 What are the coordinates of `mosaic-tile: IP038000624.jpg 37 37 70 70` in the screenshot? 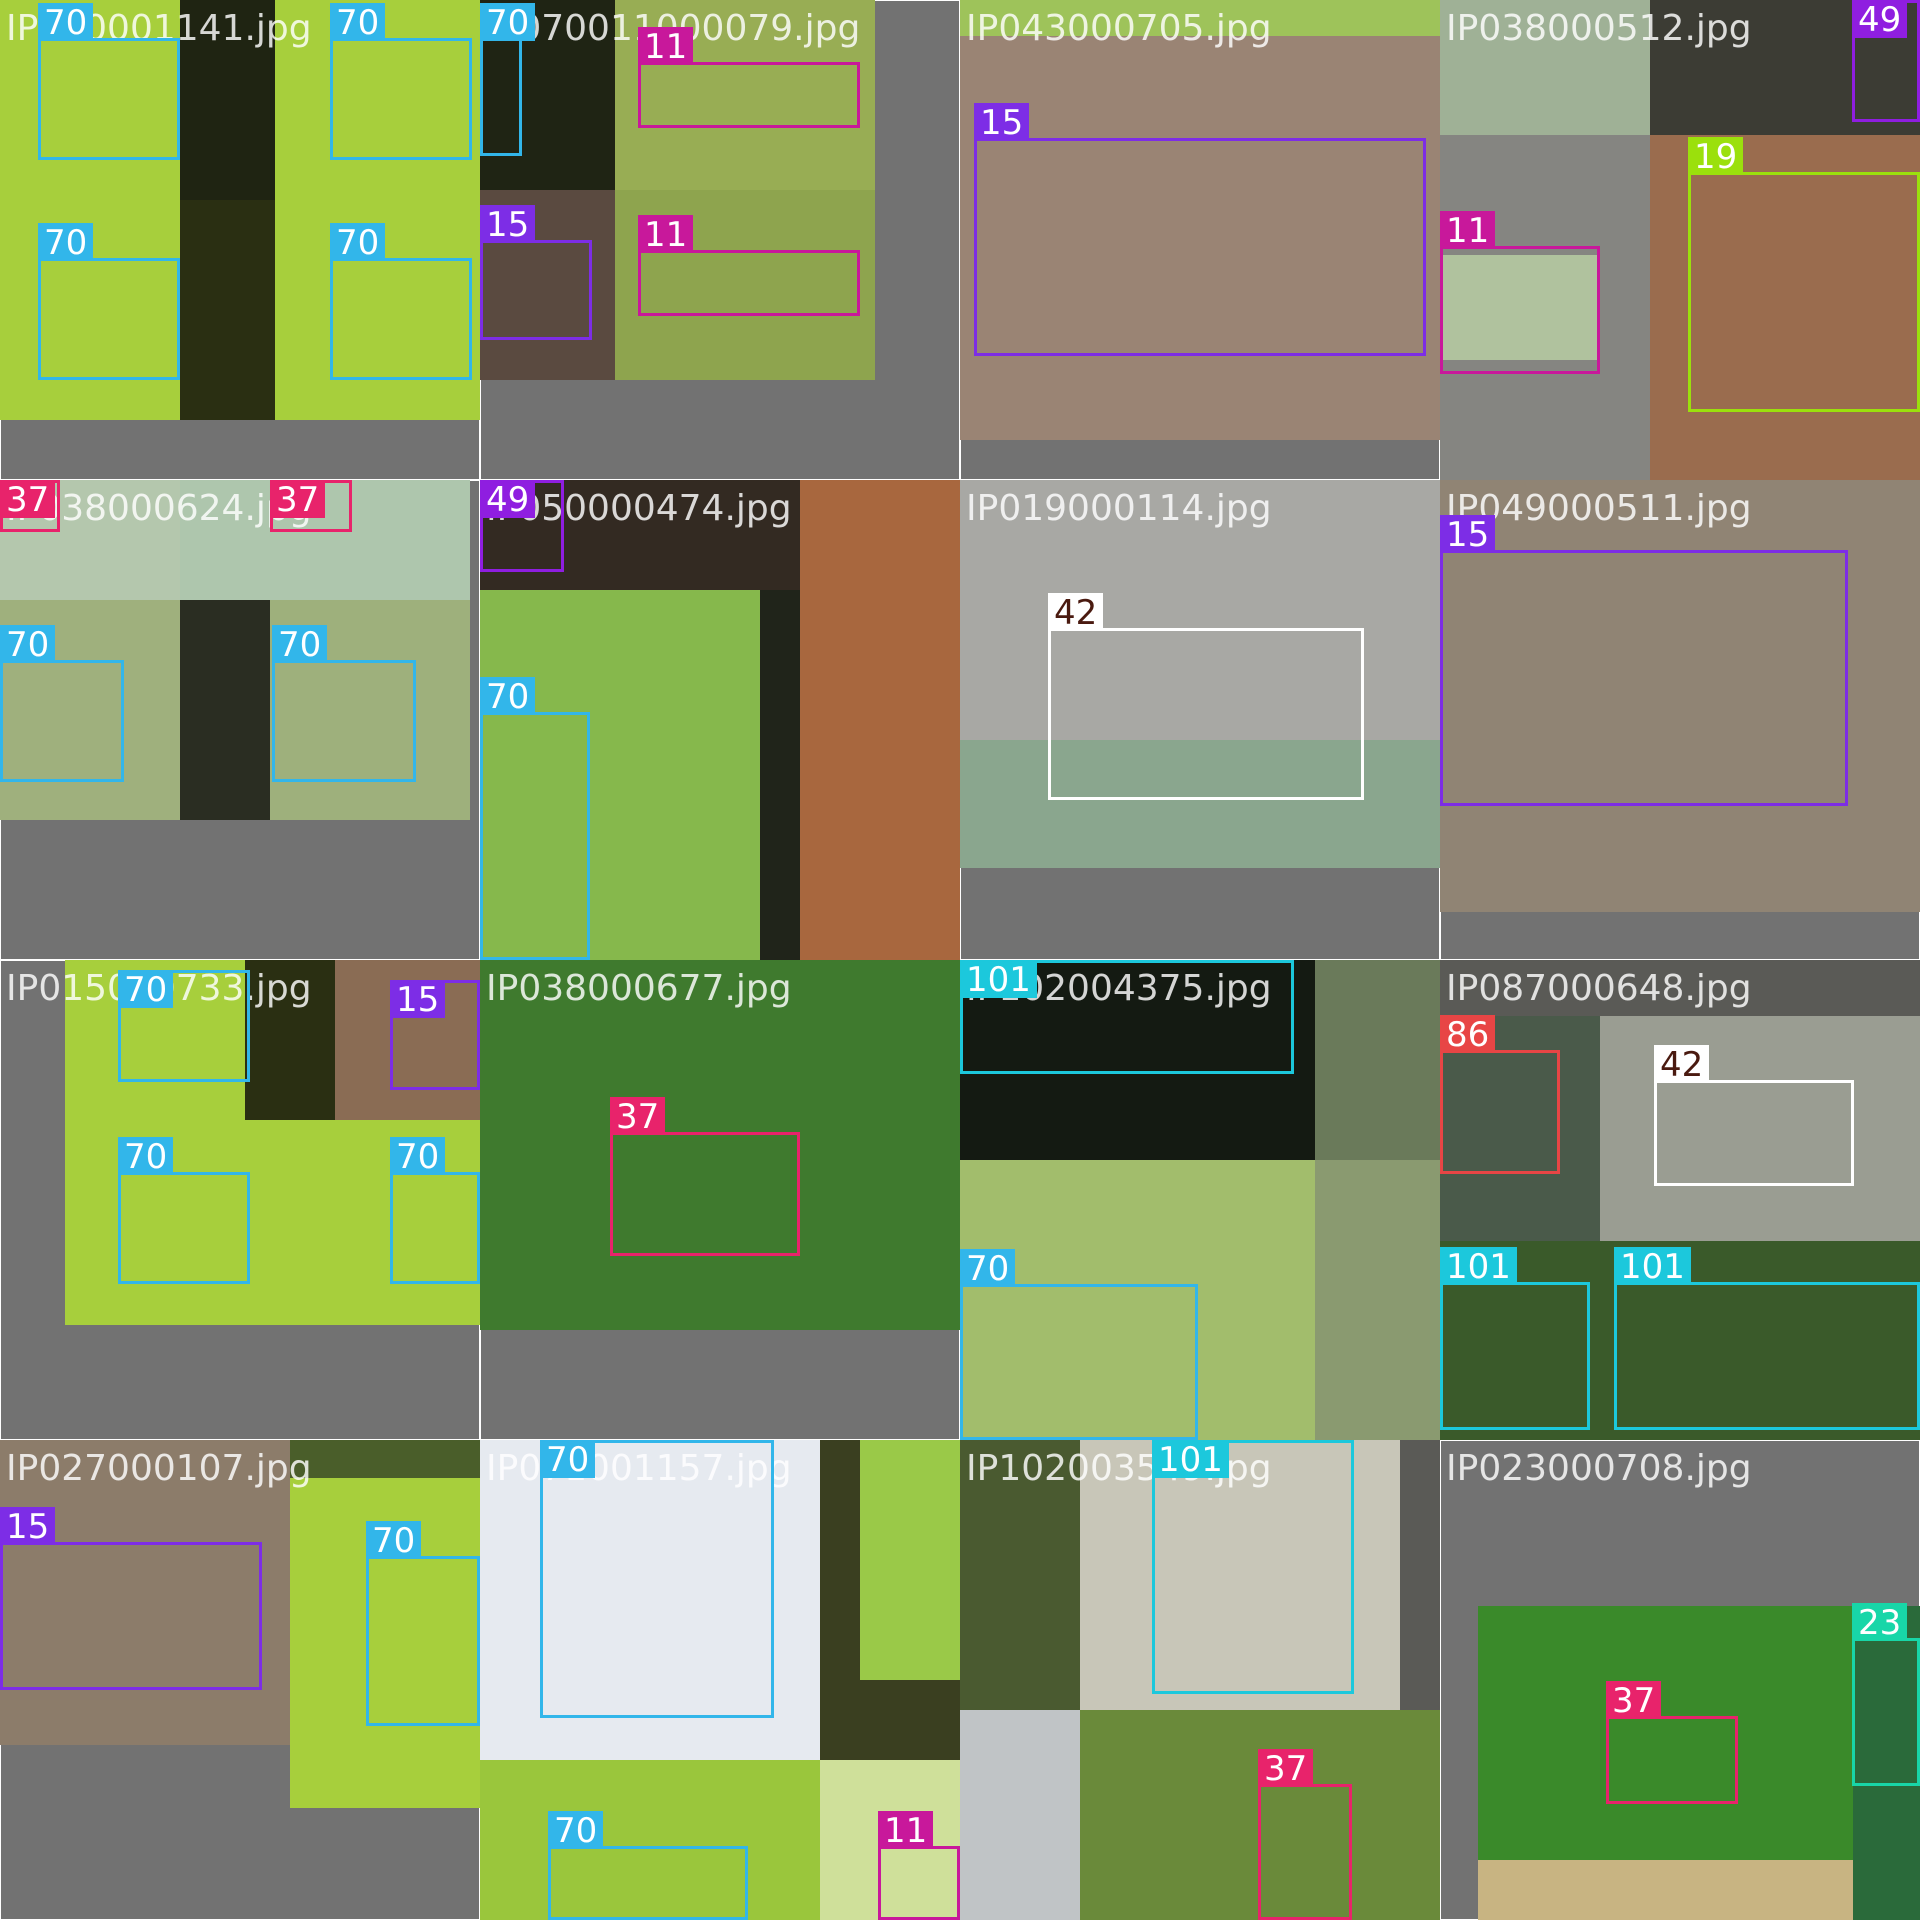 It's located at (240, 720).